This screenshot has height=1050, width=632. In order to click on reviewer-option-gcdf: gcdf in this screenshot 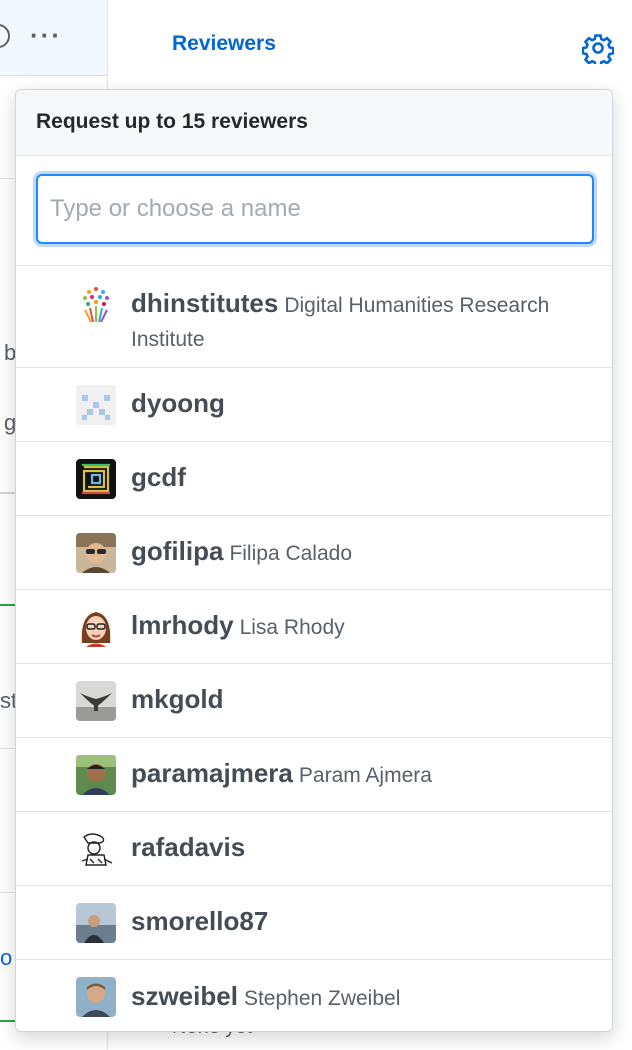, I will do `click(314, 479)`.